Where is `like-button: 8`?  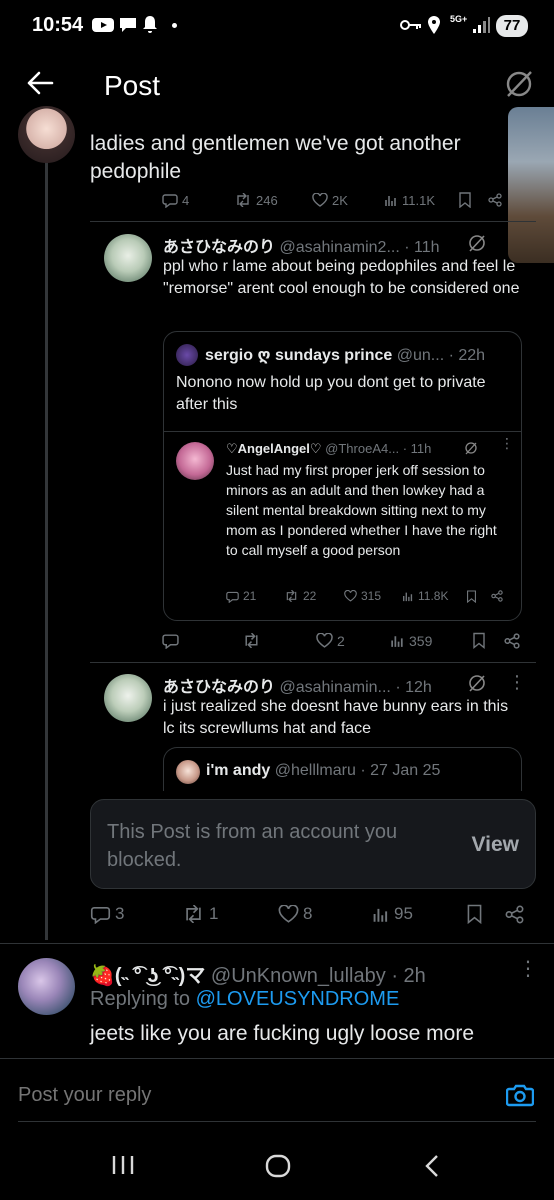
like-button: 8 is located at coordinates (325, 914).